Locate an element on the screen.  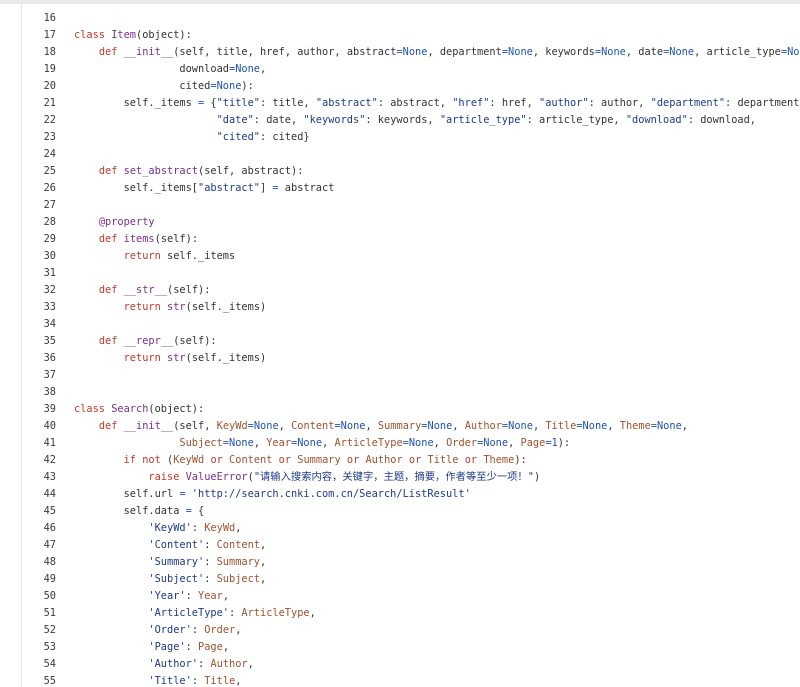
code-token: : article_type, is located at coordinates (576, 120).